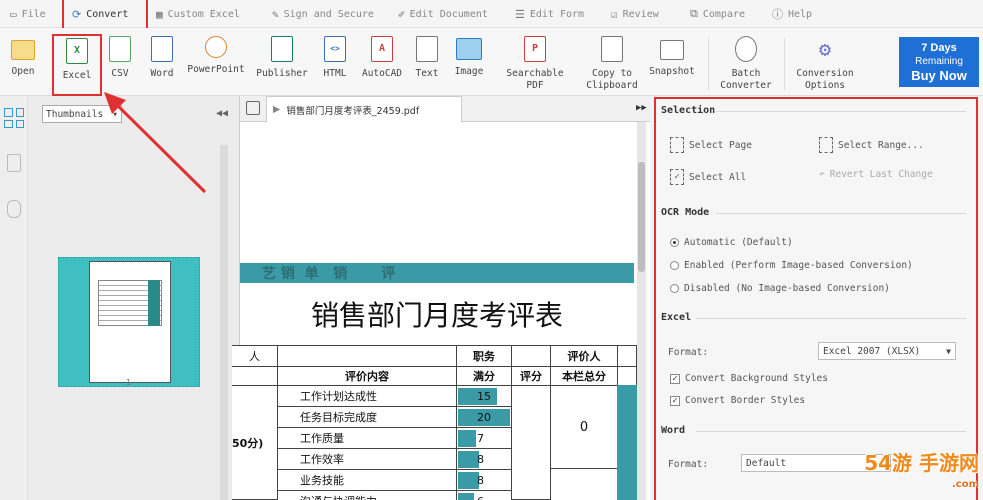 This screenshot has width=983, height=500. I want to click on annotation-arrow, so click(155, 143).